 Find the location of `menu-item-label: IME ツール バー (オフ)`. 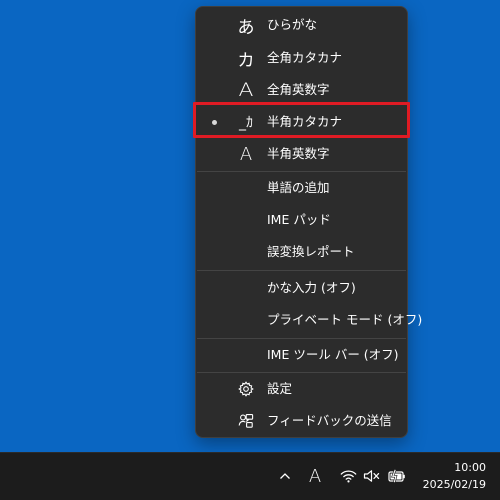

menu-item-label: IME ツール バー (オフ) is located at coordinates (333, 354).